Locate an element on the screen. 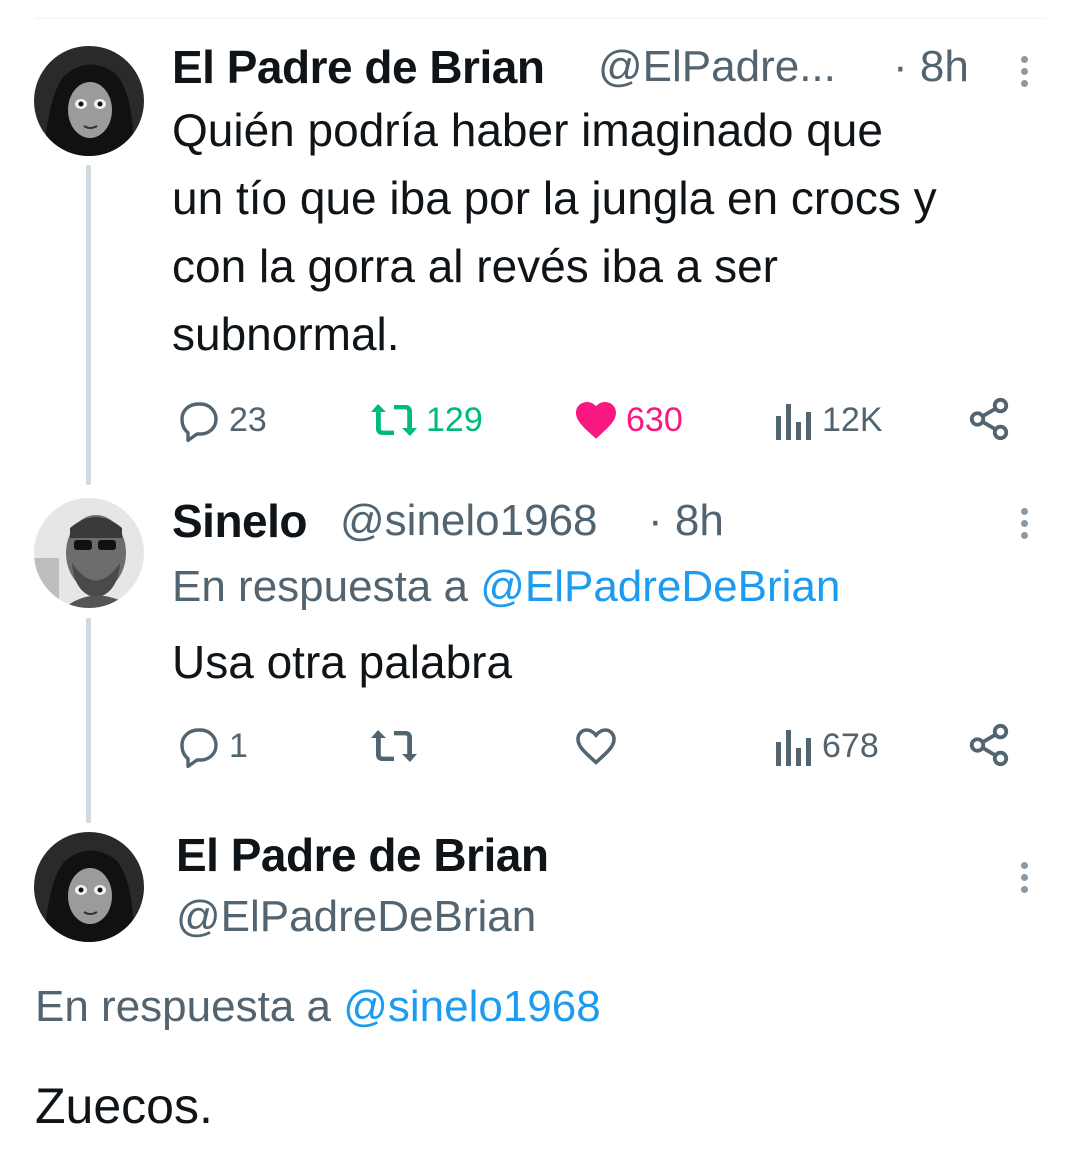 This screenshot has height=1167, width=1080. retweet-button is located at coordinates (394, 746).